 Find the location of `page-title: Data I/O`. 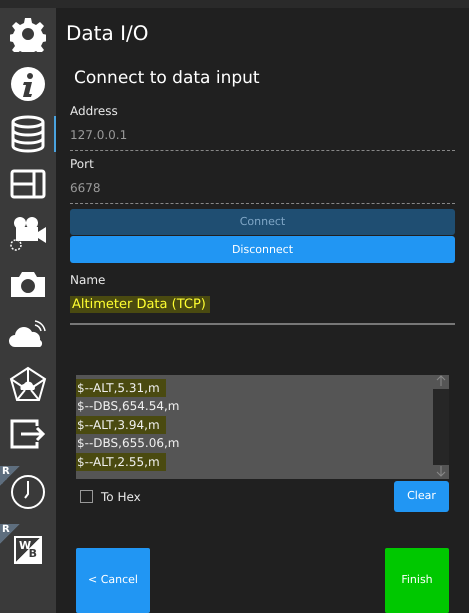

page-title: Data I/O is located at coordinates (108, 33).